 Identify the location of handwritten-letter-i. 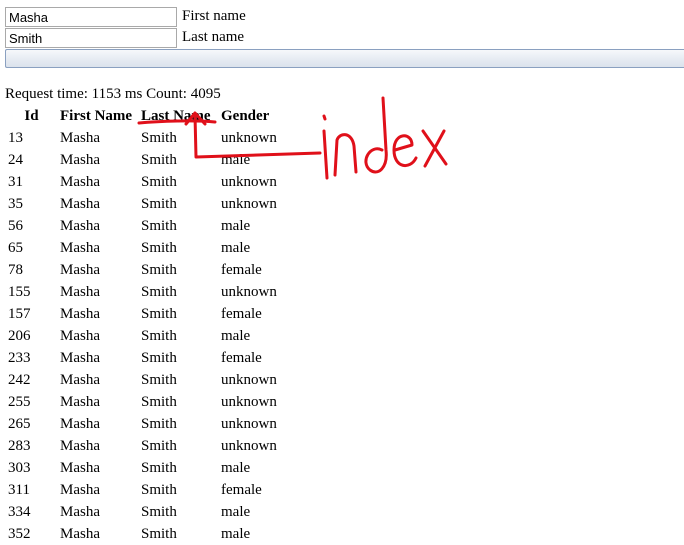
(325, 154).